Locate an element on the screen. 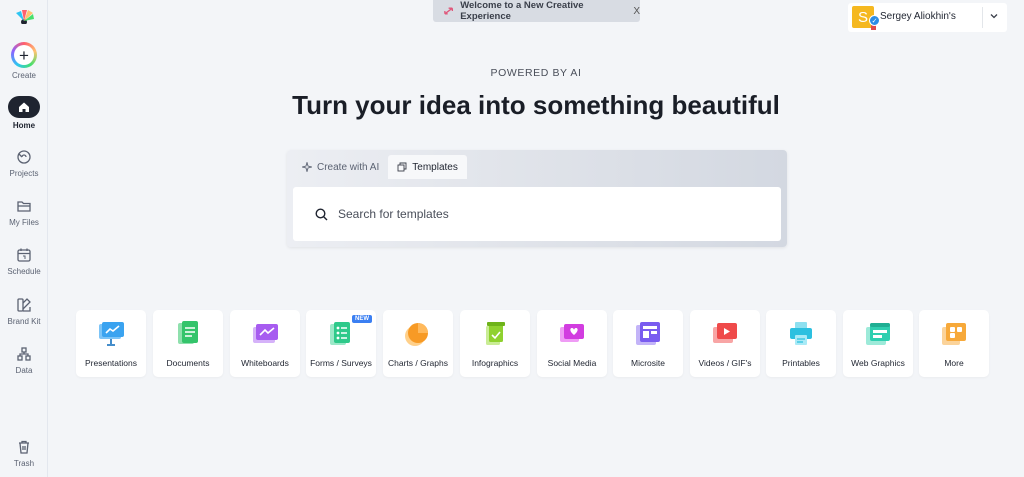 Image resolution: width=1024 pixels, height=477 pixels. category-web-graphics: Web Graphics is located at coordinates (878, 343).